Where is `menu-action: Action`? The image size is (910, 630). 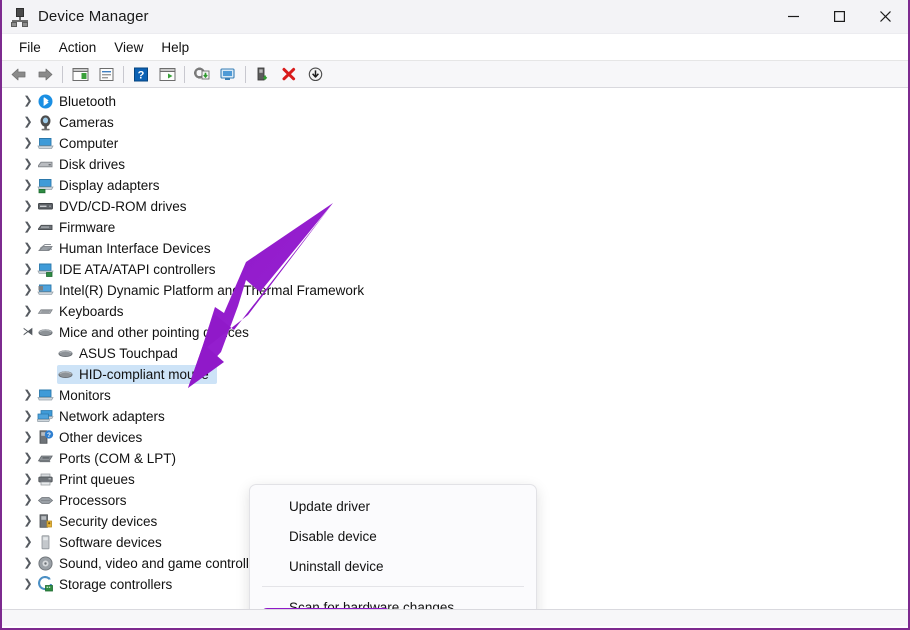 menu-action: Action is located at coordinates (78, 47).